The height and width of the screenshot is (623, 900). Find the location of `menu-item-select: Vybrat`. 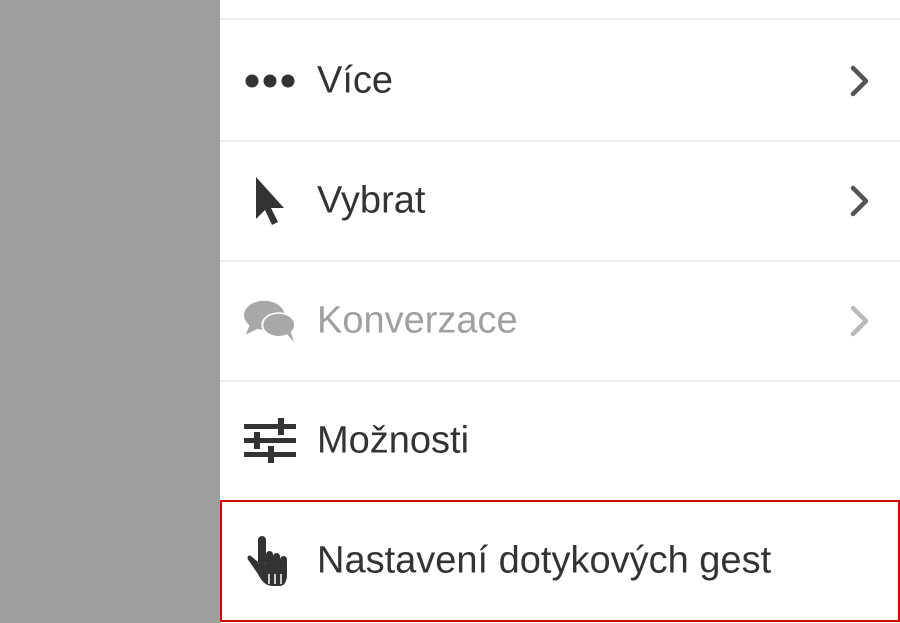

menu-item-select: Vybrat is located at coordinates (560, 202).